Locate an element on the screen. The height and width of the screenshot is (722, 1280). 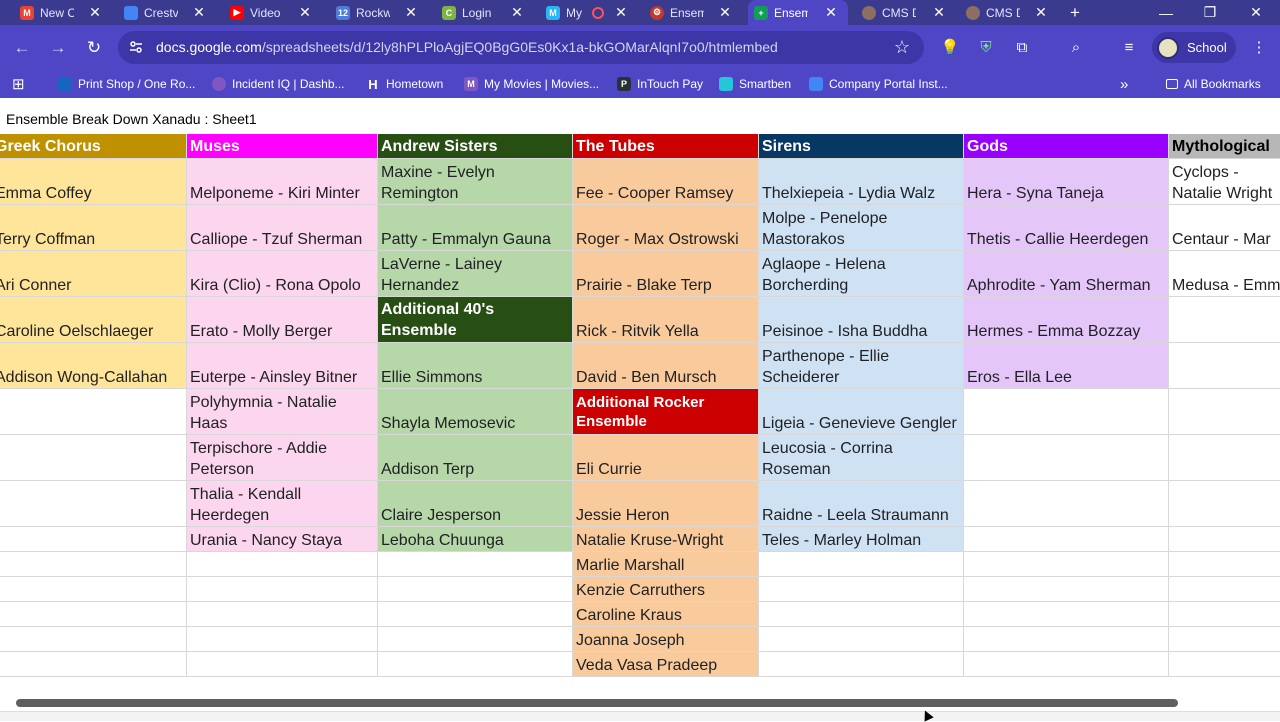
bookmark-smartben: Smartben is located at coordinates (755, 84).